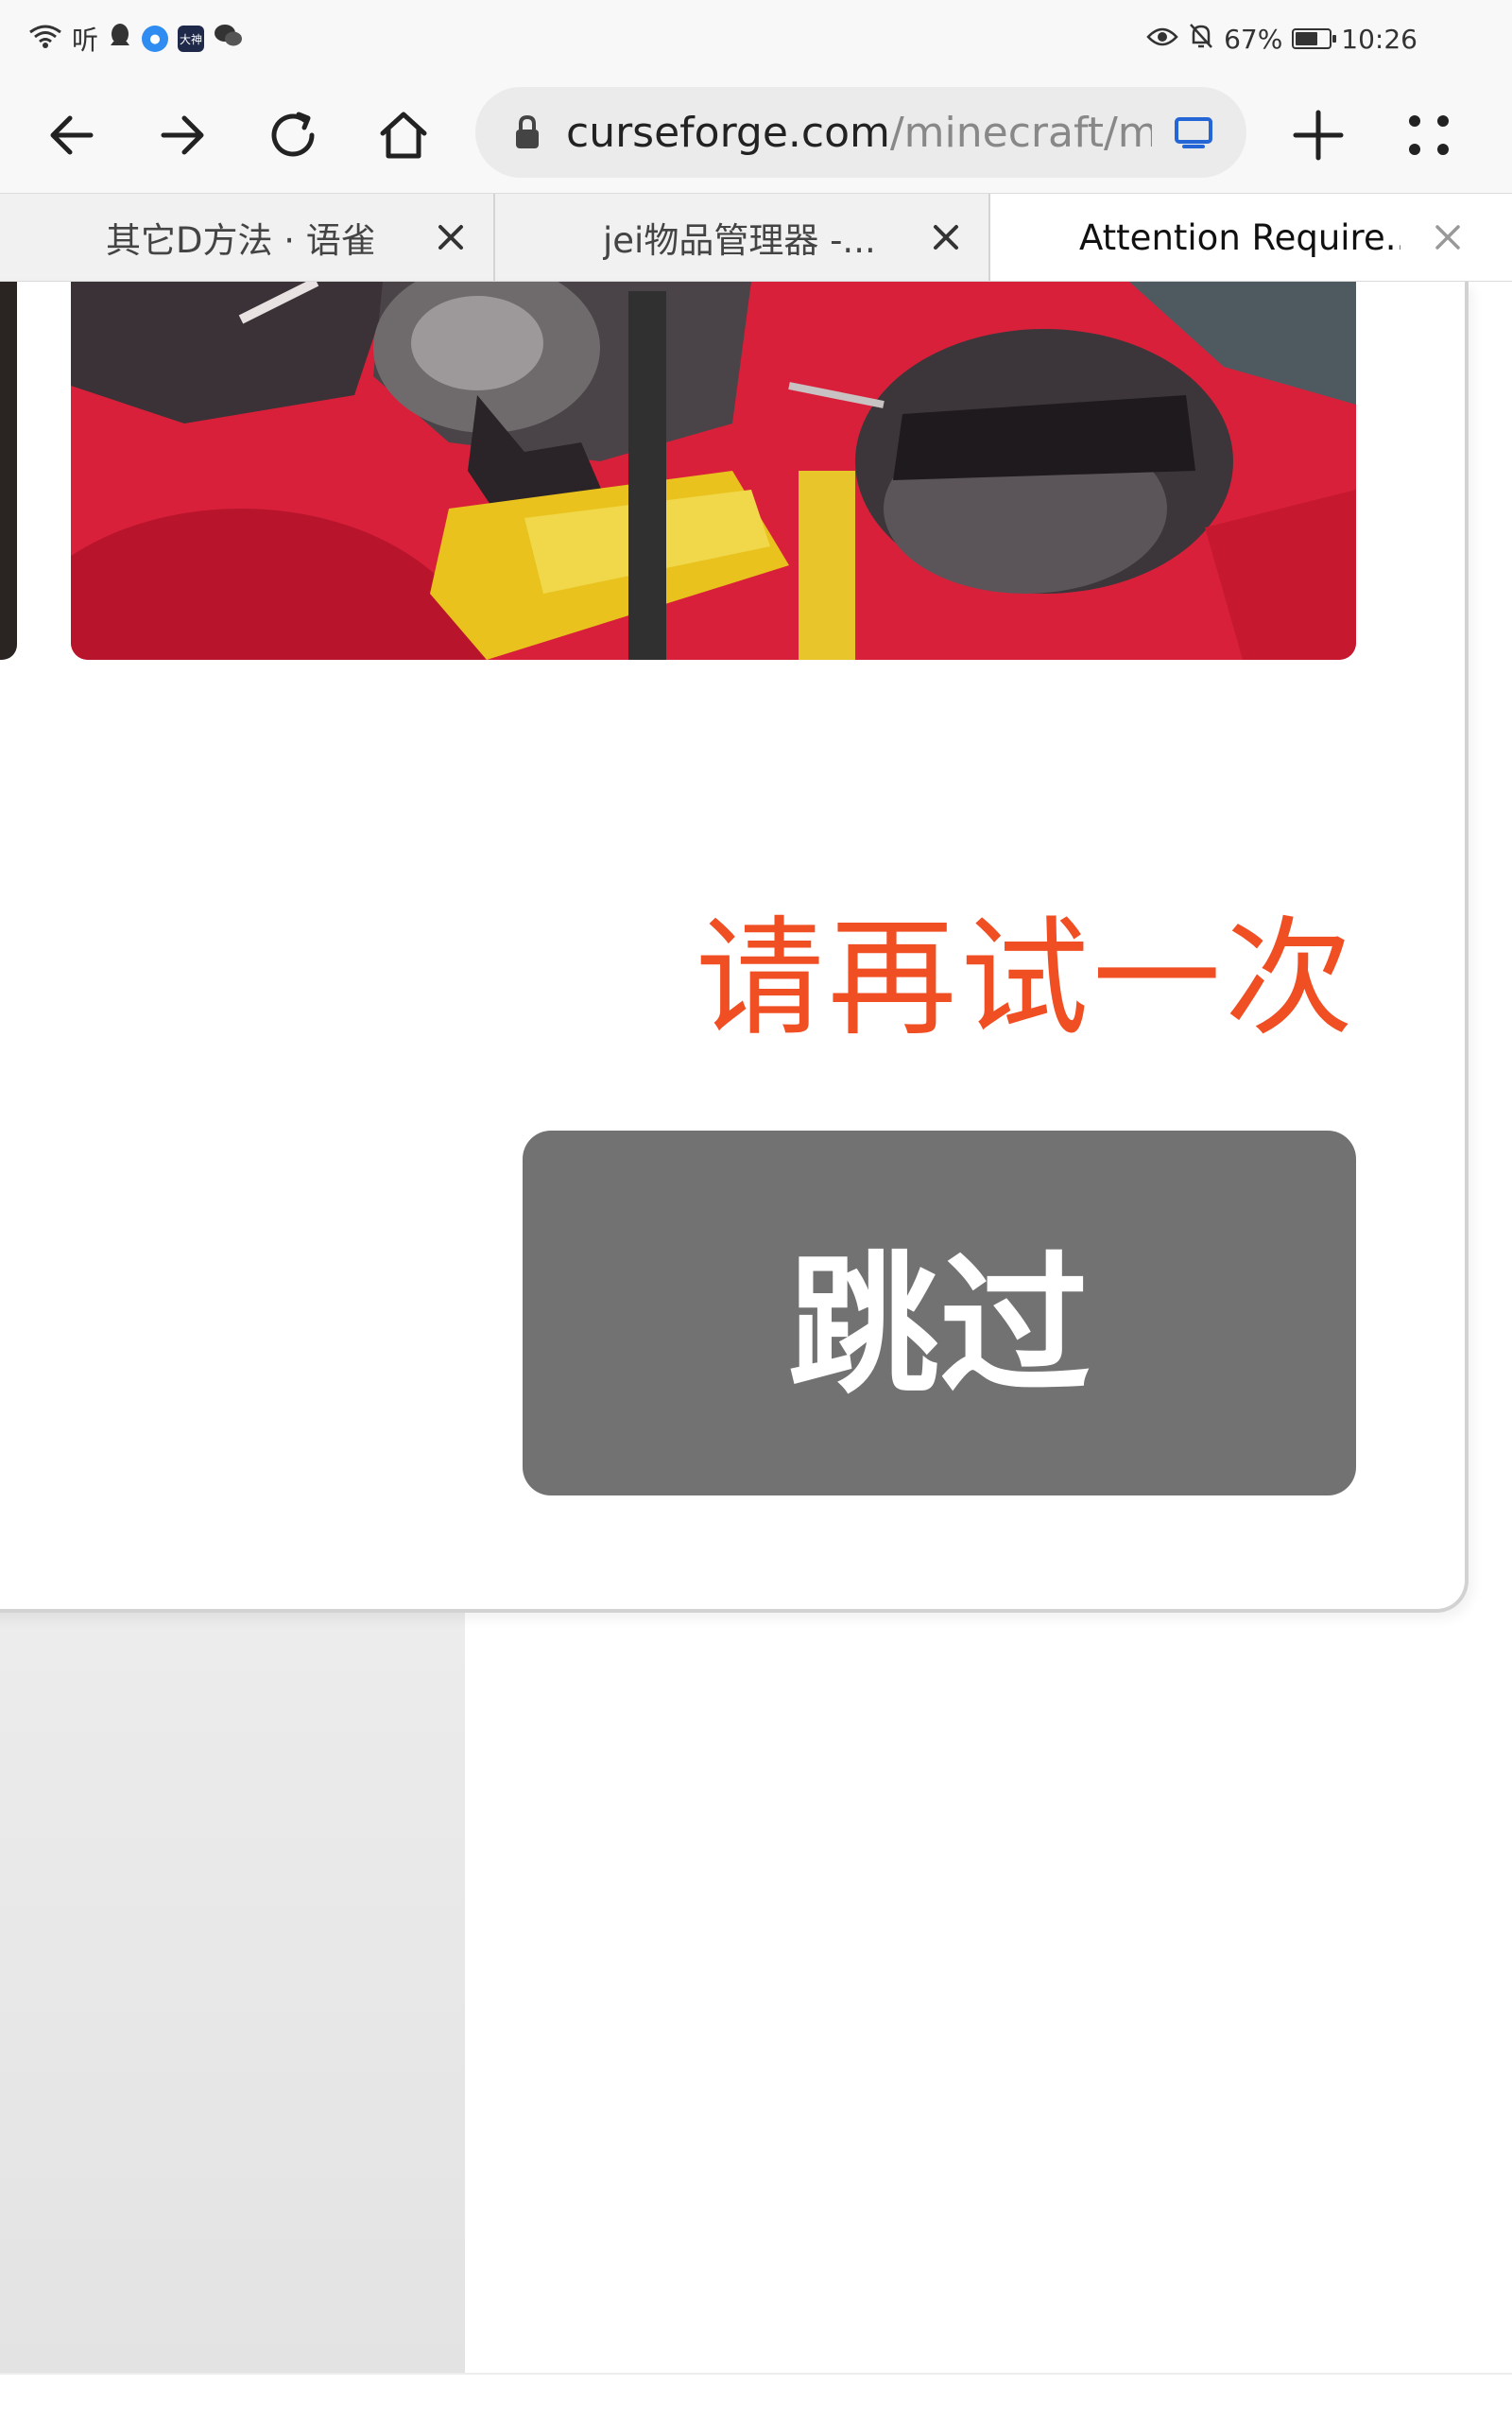  I want to click on dots-grid-icon, so click(1429, 135).